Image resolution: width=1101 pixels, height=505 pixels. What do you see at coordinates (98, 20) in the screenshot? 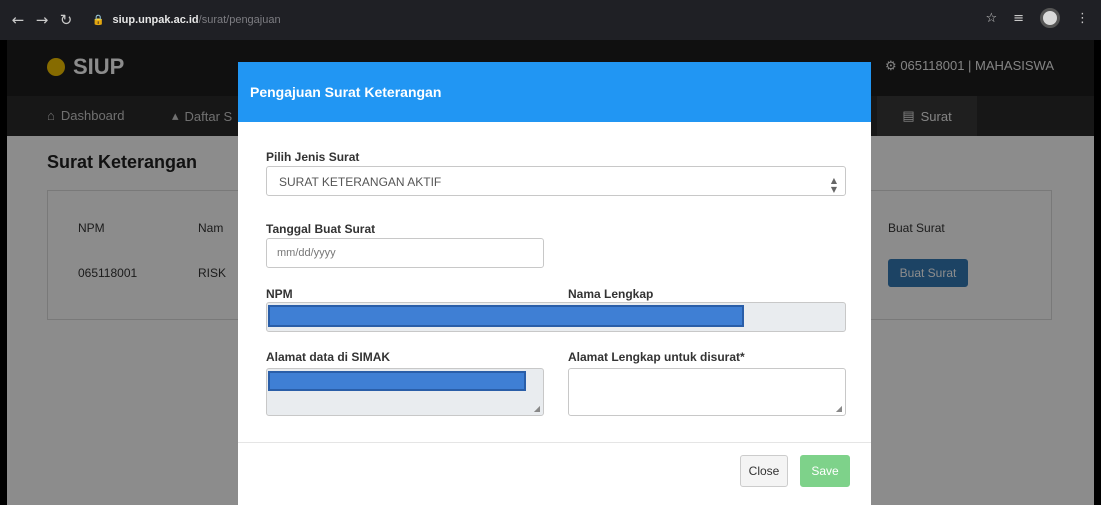
I see `lock-icon: 🔒` at bounding box center [98, 20].